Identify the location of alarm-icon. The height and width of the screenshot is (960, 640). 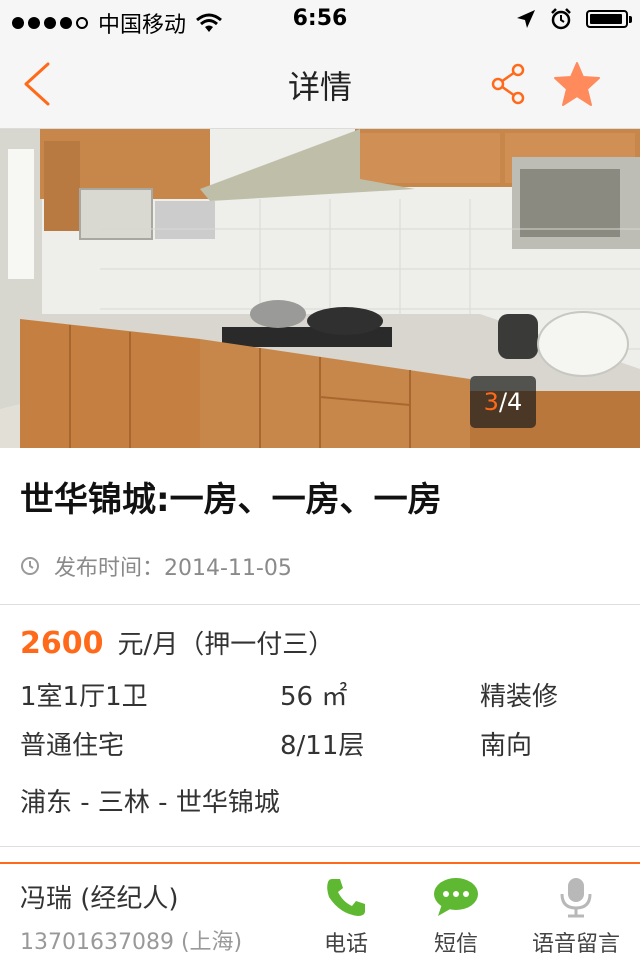
(561, 19).